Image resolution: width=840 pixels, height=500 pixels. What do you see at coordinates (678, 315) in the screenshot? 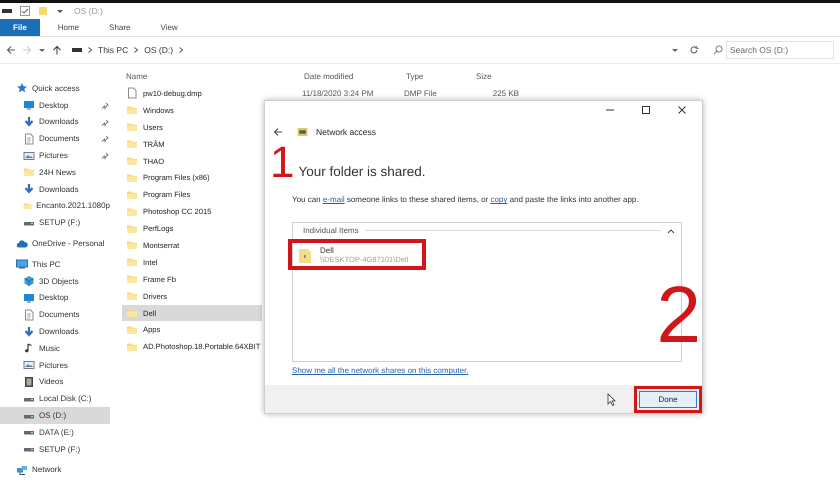
I see `step-number: 2` at bounding box center [678, 315].